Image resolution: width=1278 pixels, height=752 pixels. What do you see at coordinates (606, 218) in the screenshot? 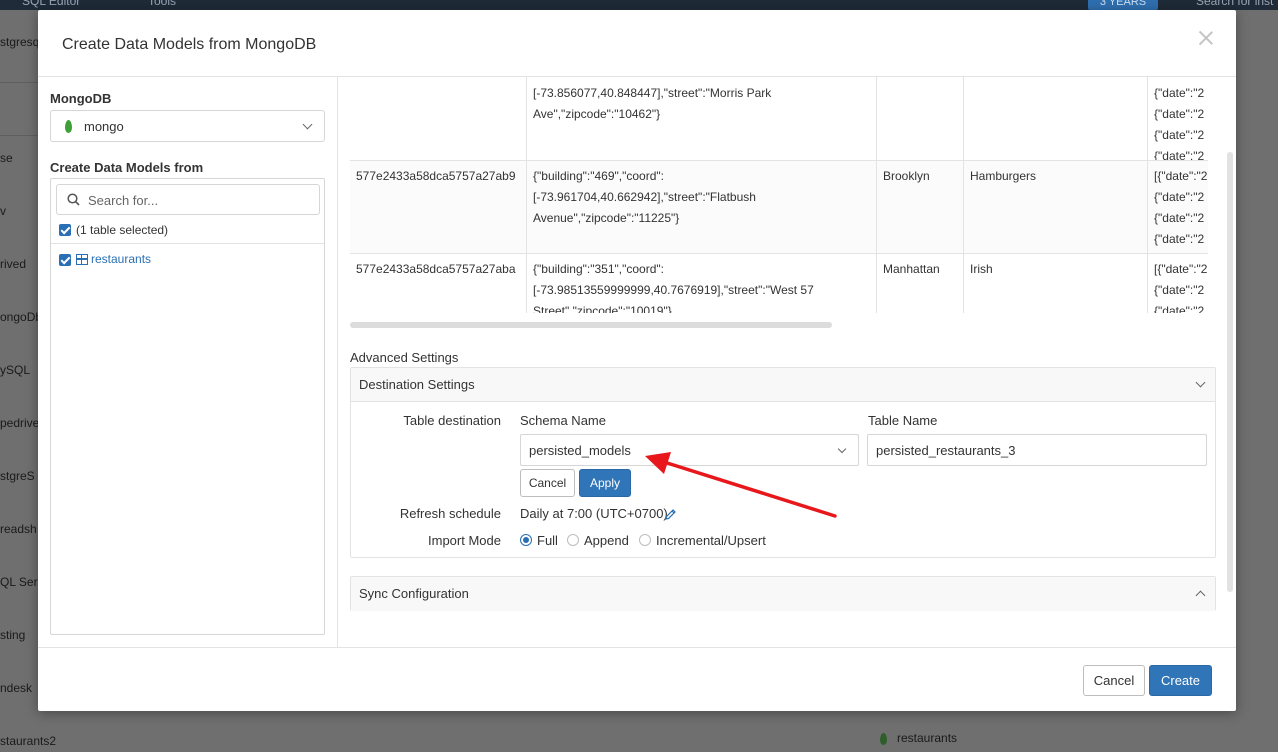
I see `cell-address-line: Avenue","zipcode":"11225"}` at bounding box center [606, 218].